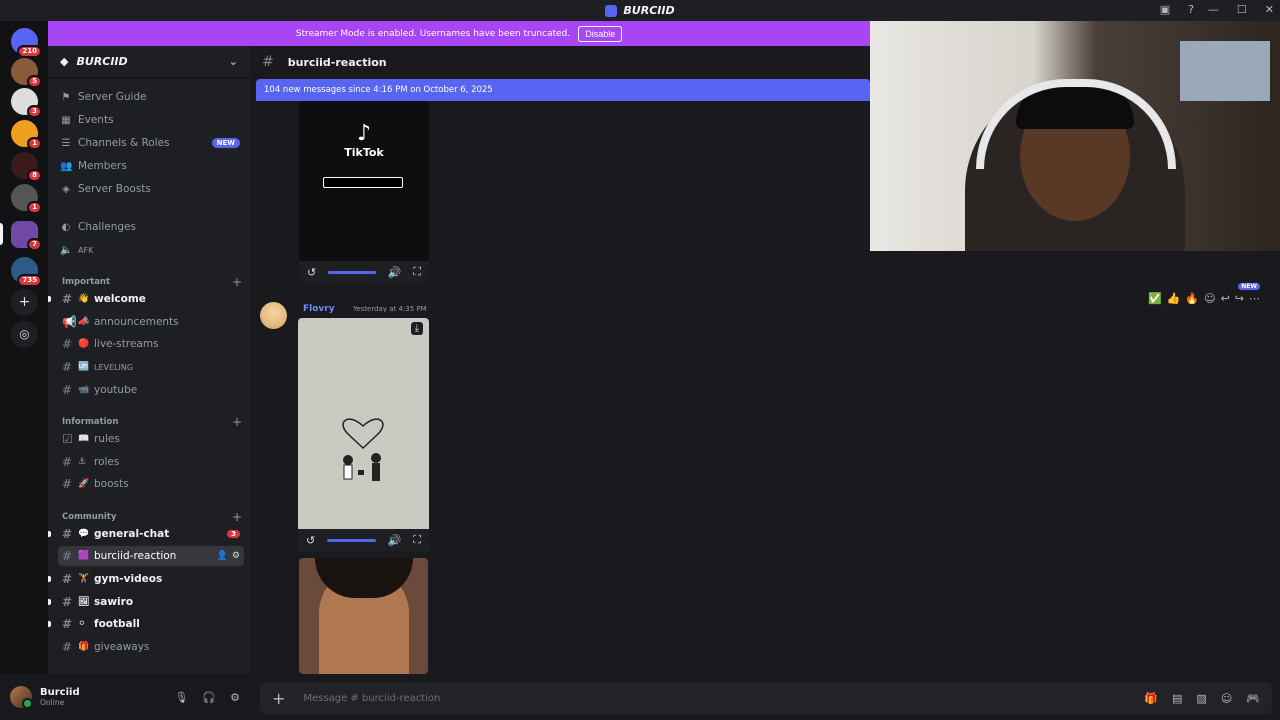  Describe the element at coordinates (1209, 298) in the screenshot. I see `add-reaction-icon: ☺` at that location.